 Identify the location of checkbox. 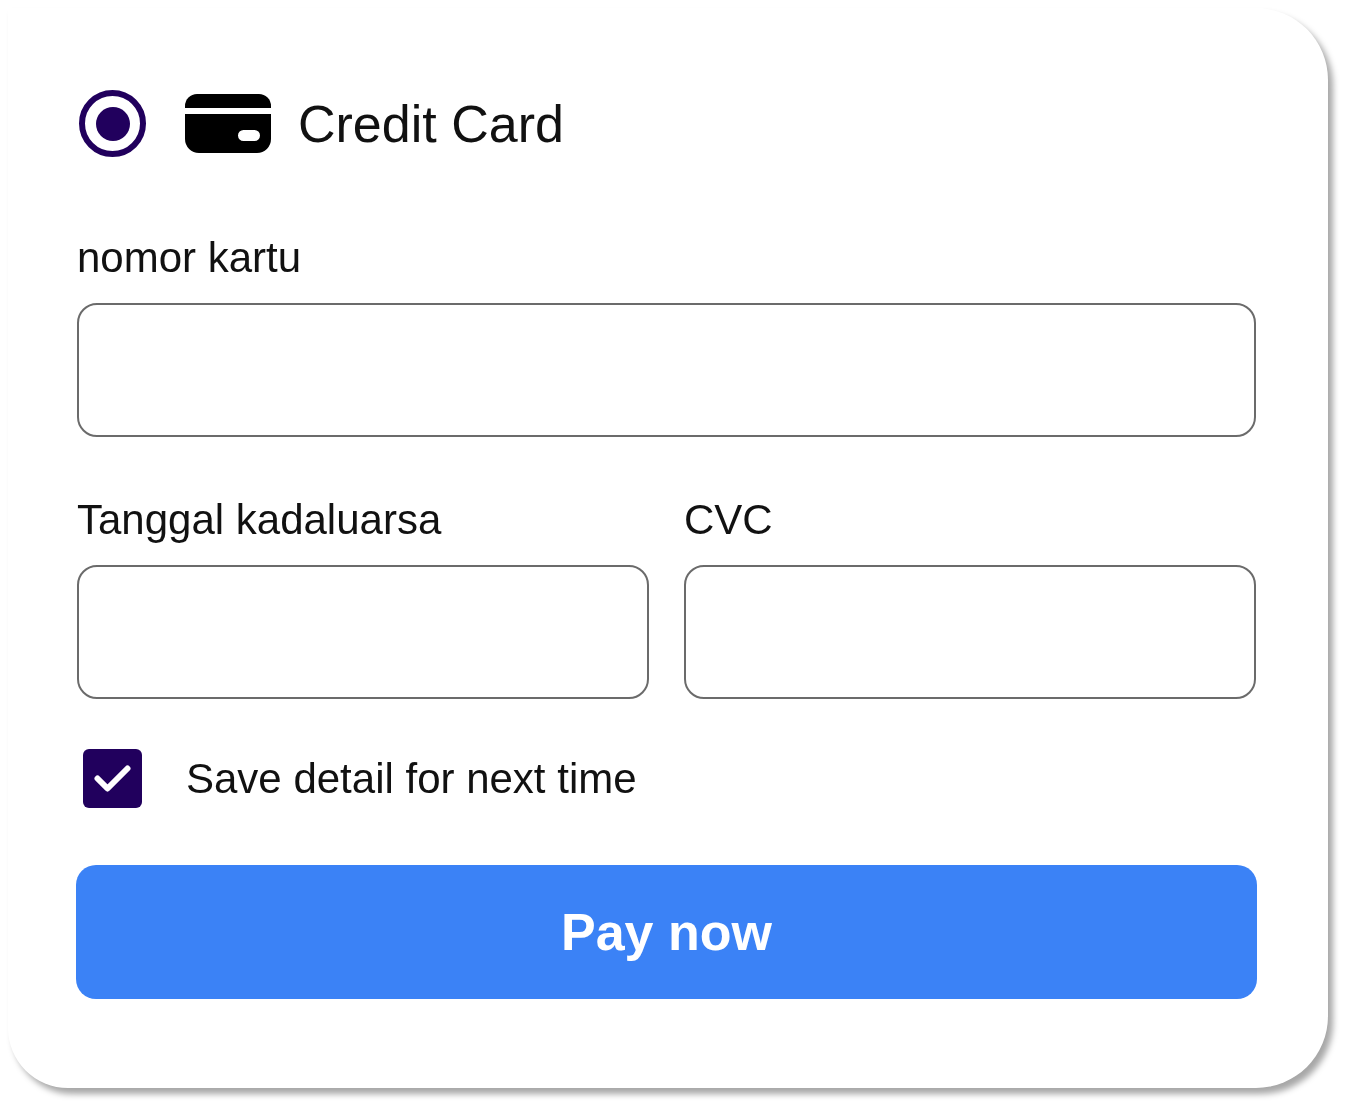
(112, 778).